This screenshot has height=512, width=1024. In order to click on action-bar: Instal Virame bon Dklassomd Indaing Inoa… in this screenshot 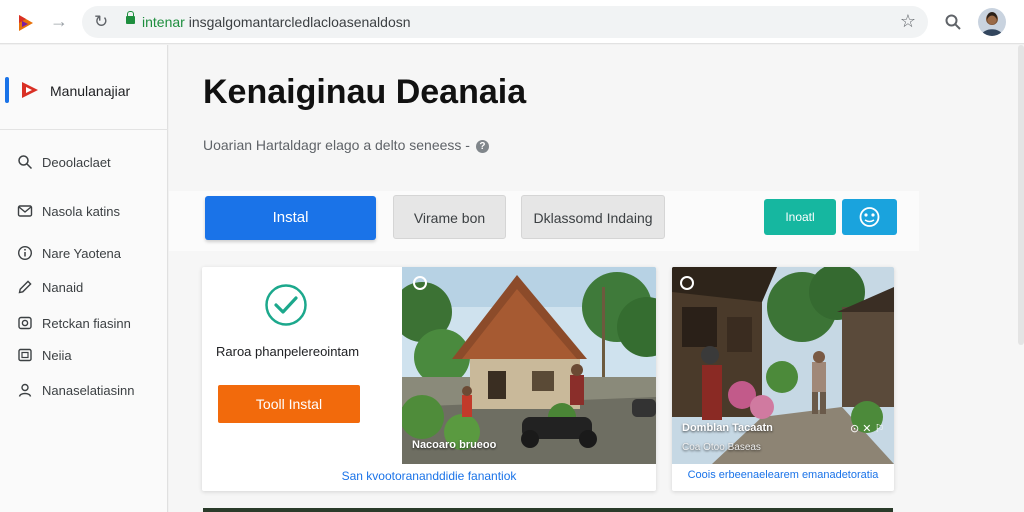, I will do `click(544, 221)`.